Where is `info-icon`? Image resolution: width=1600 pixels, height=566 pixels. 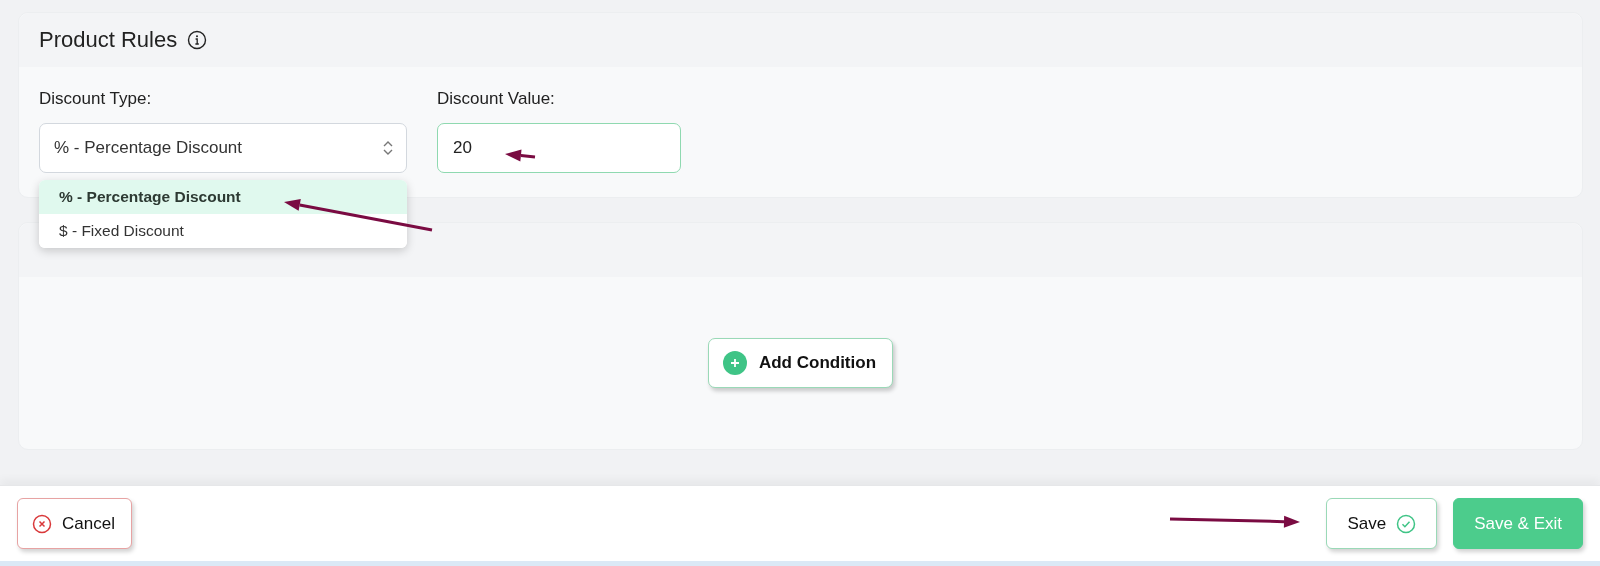
info-icon is located at coordinates (197, 40).